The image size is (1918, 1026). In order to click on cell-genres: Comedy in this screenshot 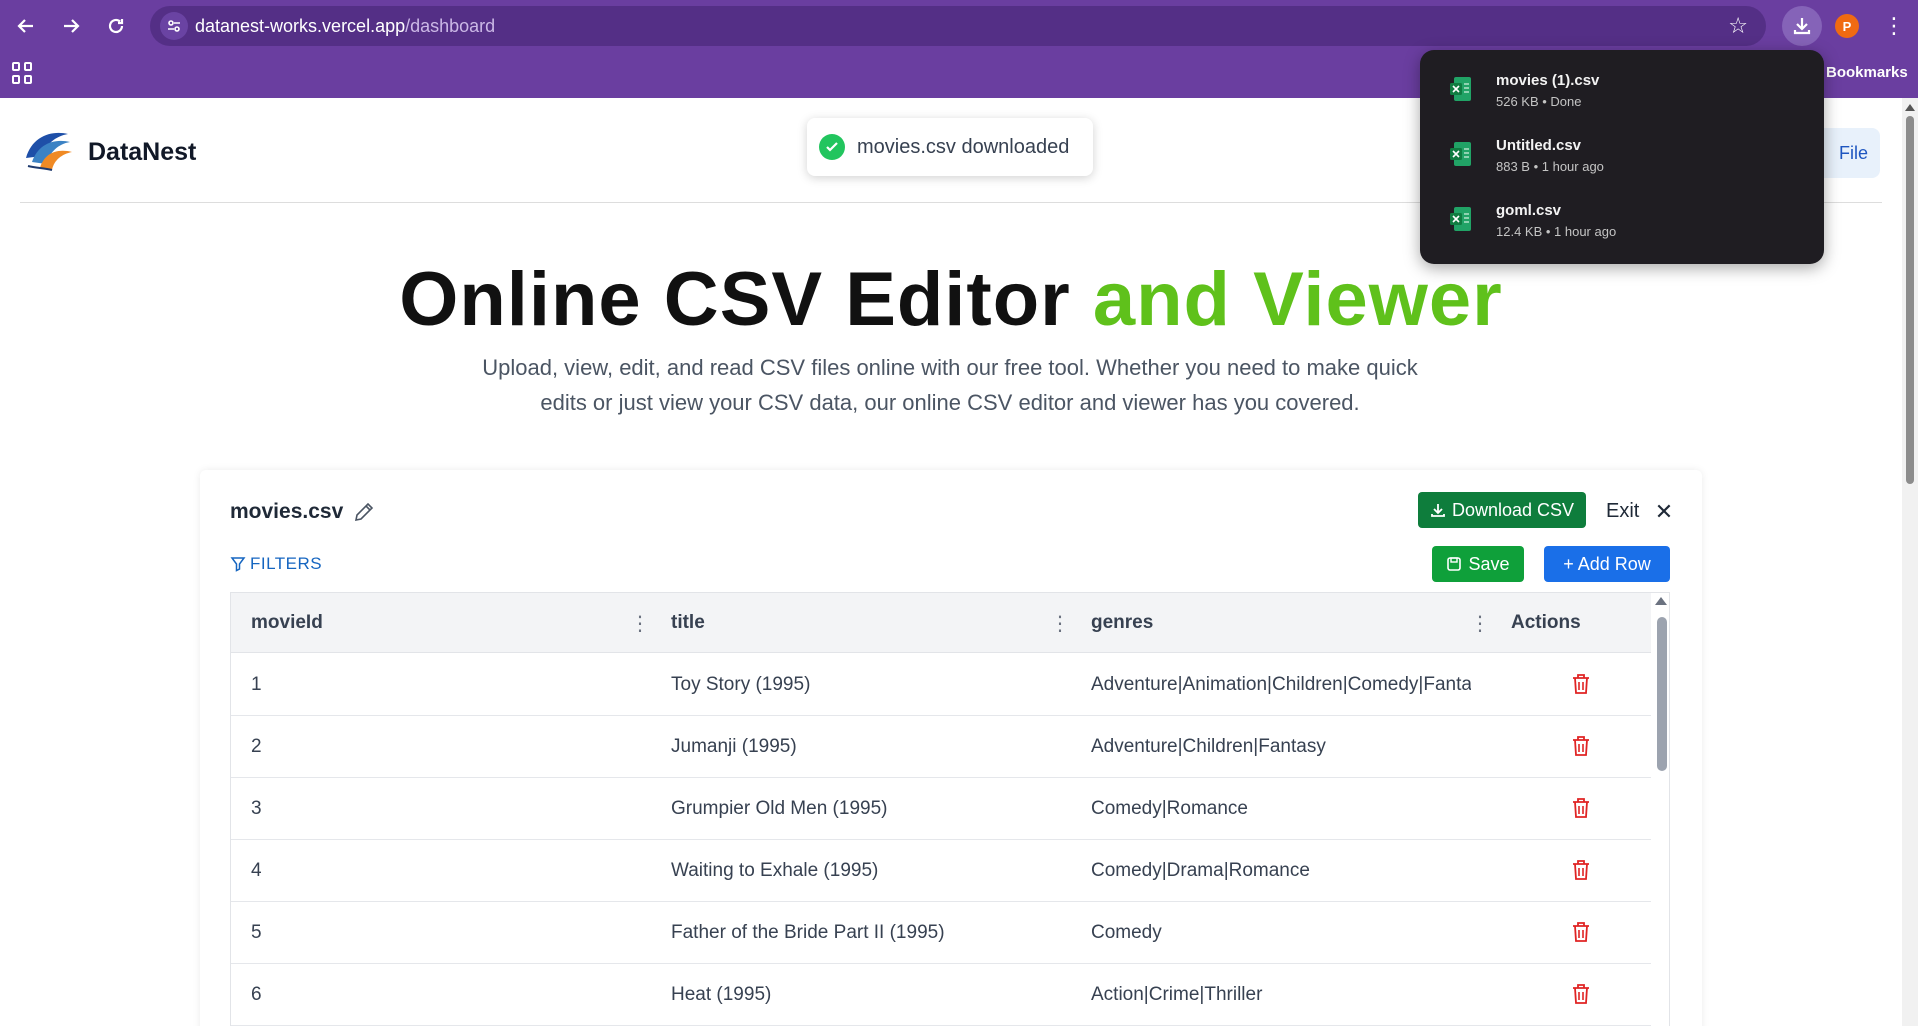, I will do `click(1281, 932)`.